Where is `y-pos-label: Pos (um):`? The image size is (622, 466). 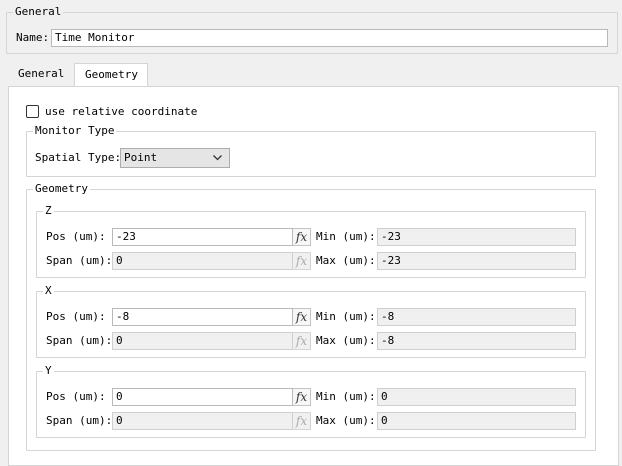
y-pos-label: Pos (um): is located at coordinates (76, 396).